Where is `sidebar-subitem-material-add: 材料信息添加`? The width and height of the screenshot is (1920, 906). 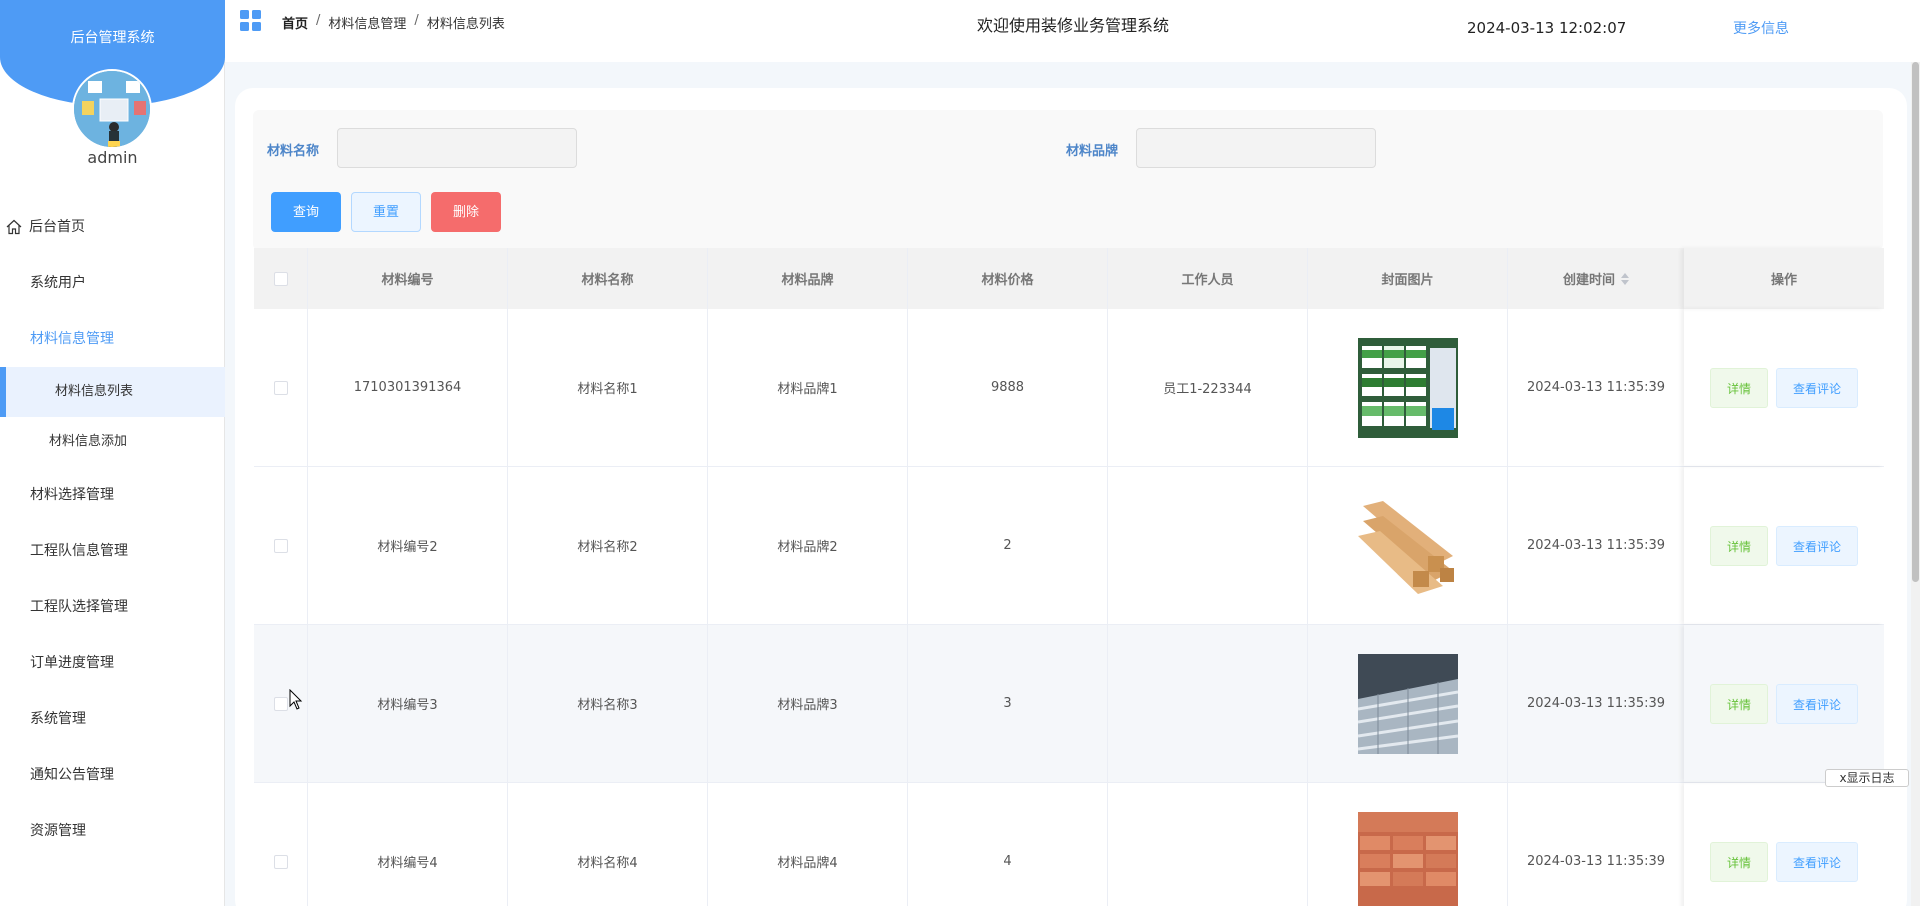 sidebar-subitem-material-add: 材料信息添加 is located at coordinates (112, 442).